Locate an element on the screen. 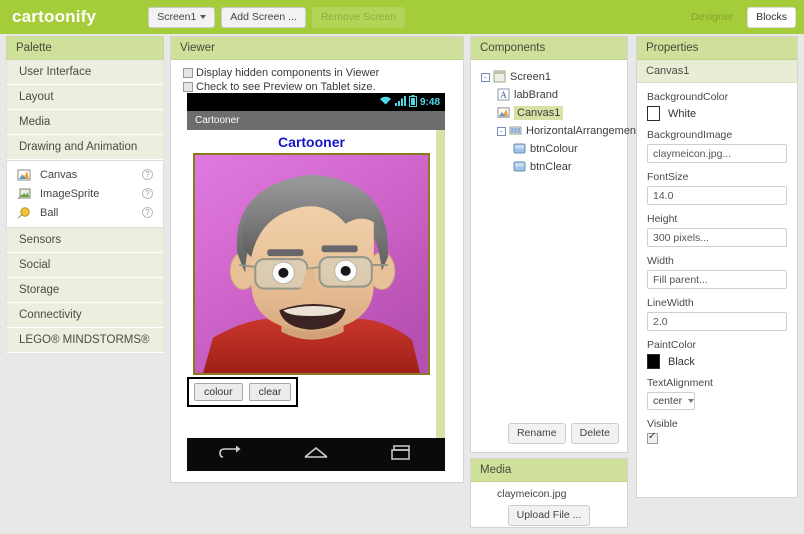 This screenshot has width=804, height=534. screen-controls: Screen1 Add Screen ... Remove Screen is located at coordinates (277, 17).